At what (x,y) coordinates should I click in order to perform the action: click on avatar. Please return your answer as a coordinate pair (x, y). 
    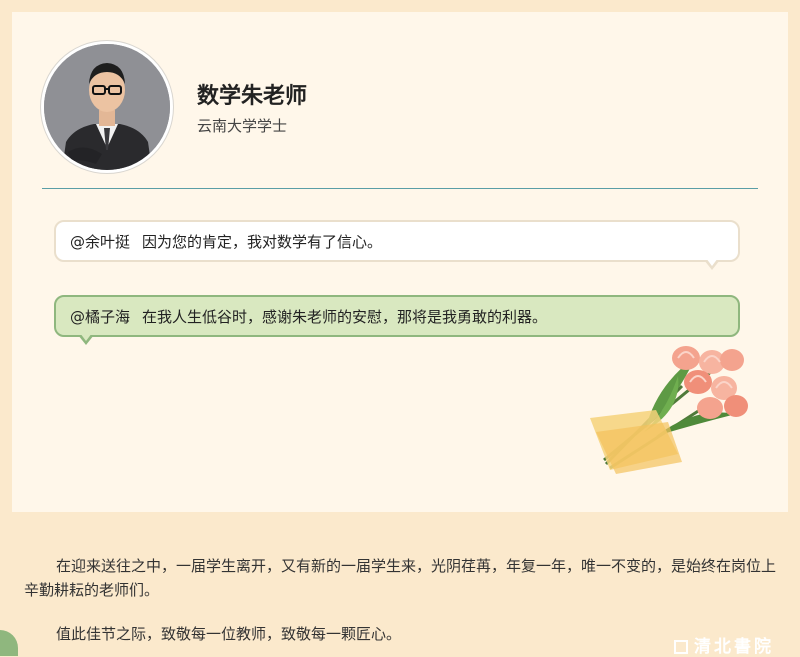
    Looking at the image, I should click on (107, 107).